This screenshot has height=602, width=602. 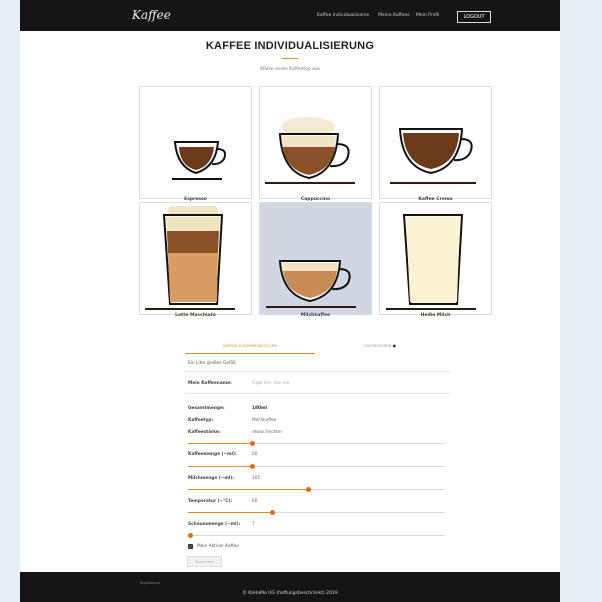 What do you see at coordinates (253, 524) in the screenshot?
I see `foam-amount-value: 7` at bounding box center [253, 524].